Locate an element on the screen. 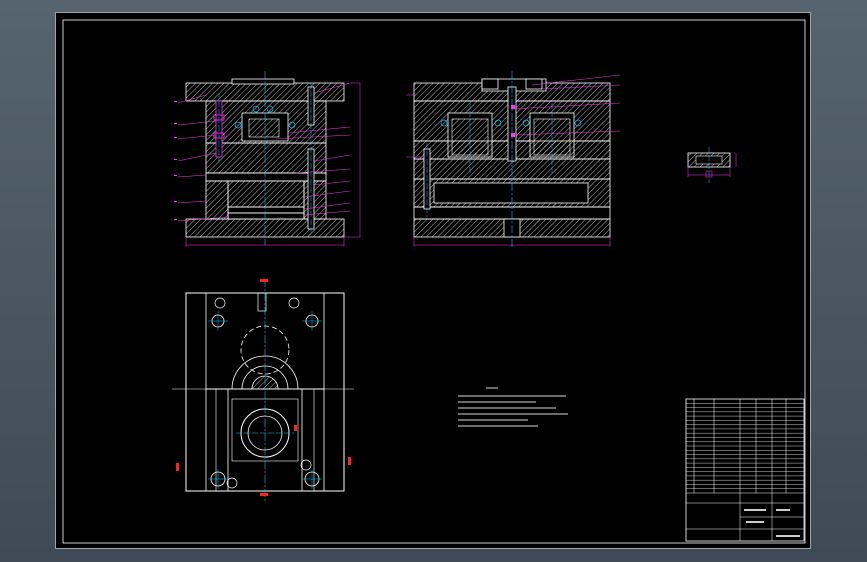  plan-view is located at coordinates (263, 391).